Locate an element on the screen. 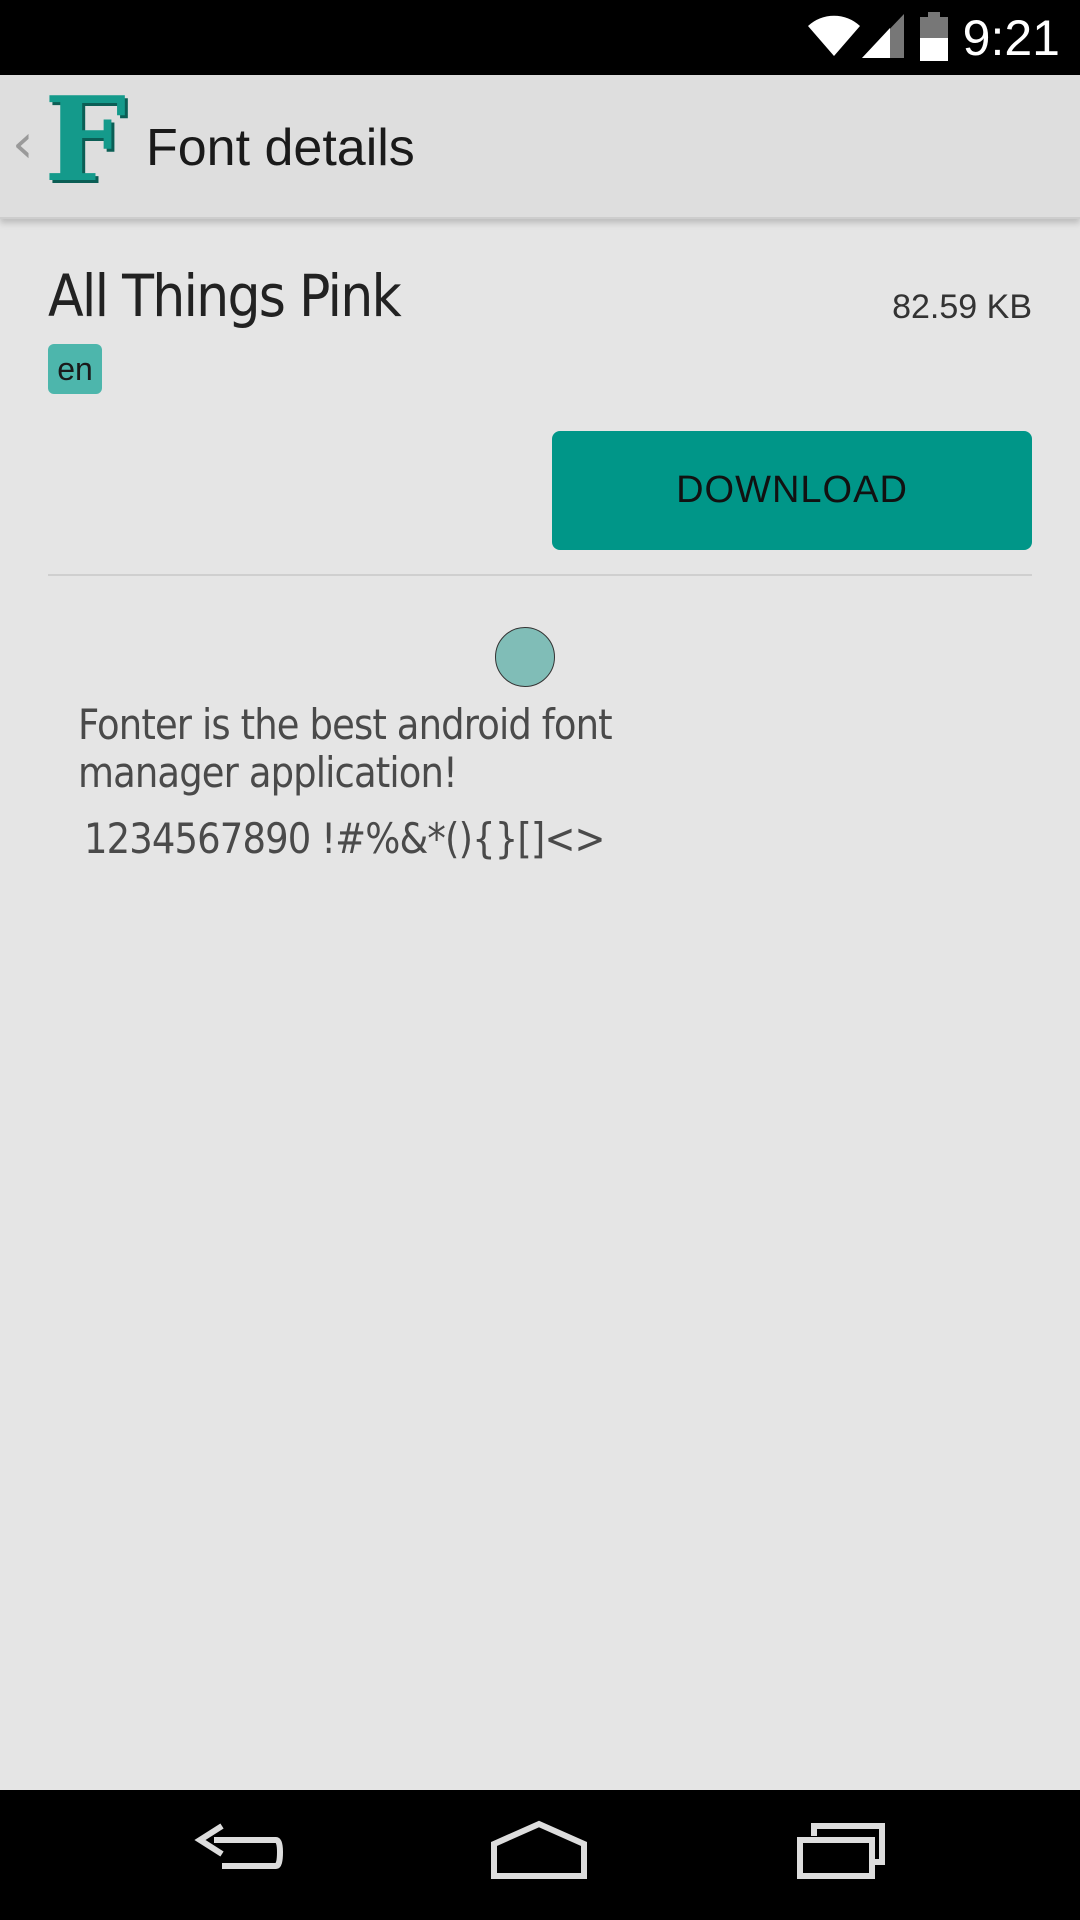  language-badge: en is located at coordinates (75, 369).